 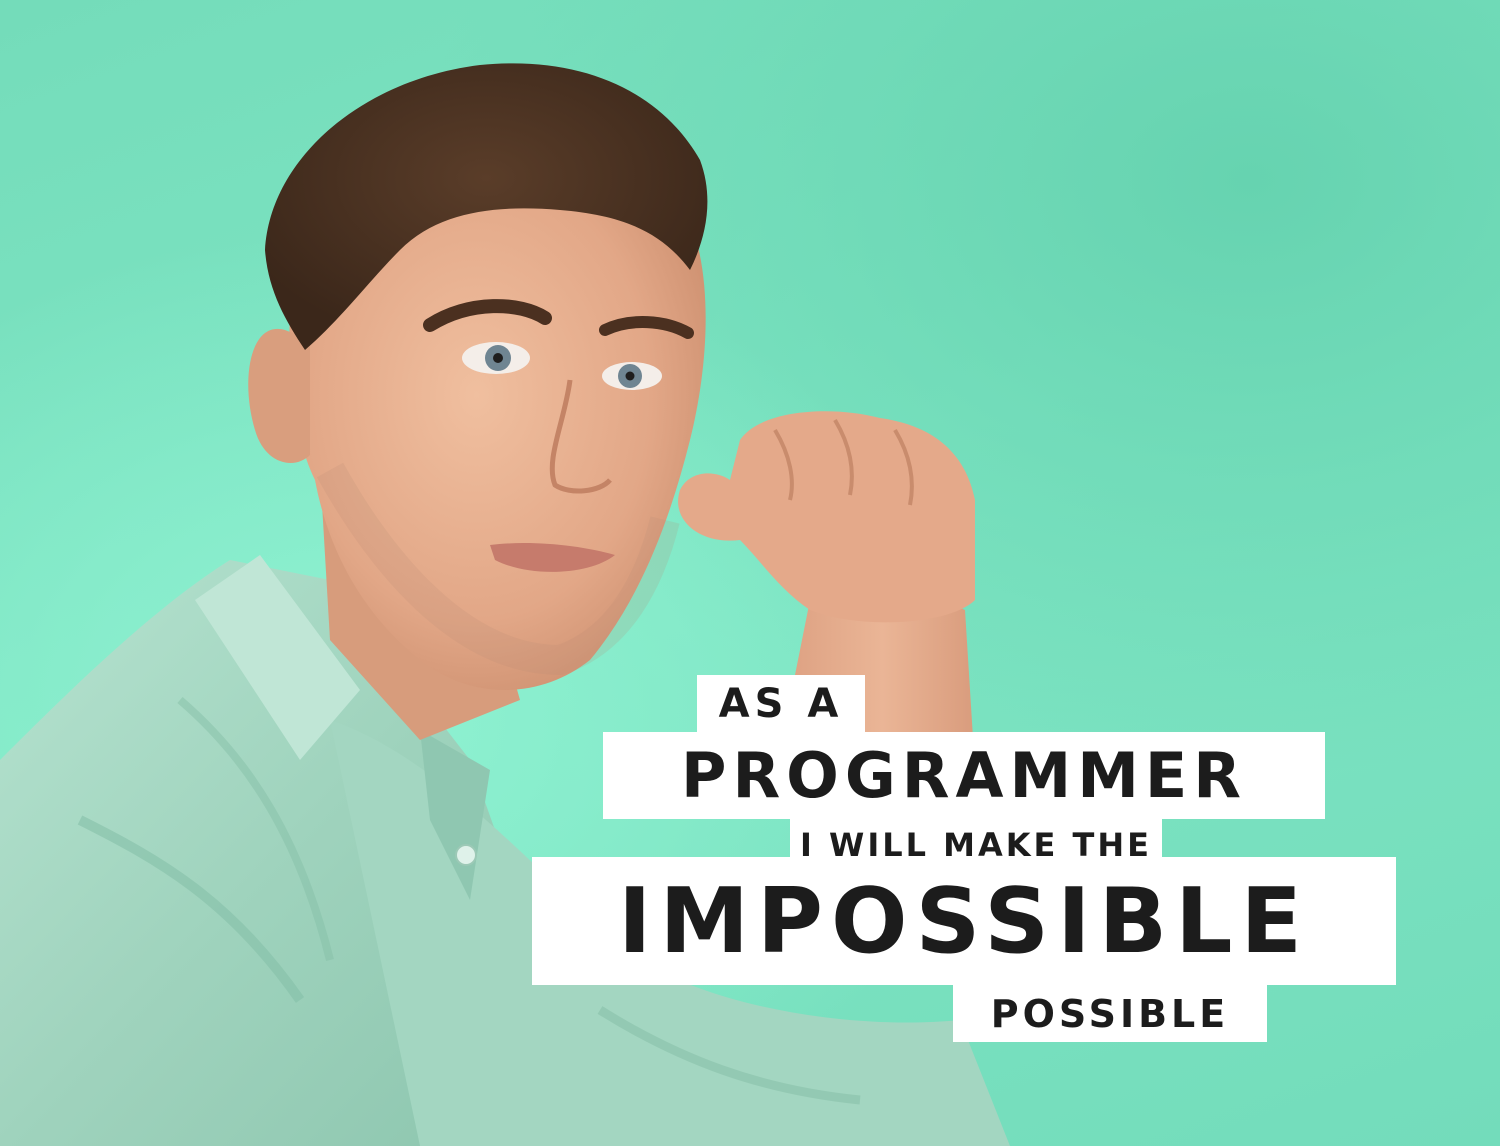 I want to click on caption-line-possible: POSSIBLE, so click(x=1110, y=1013).